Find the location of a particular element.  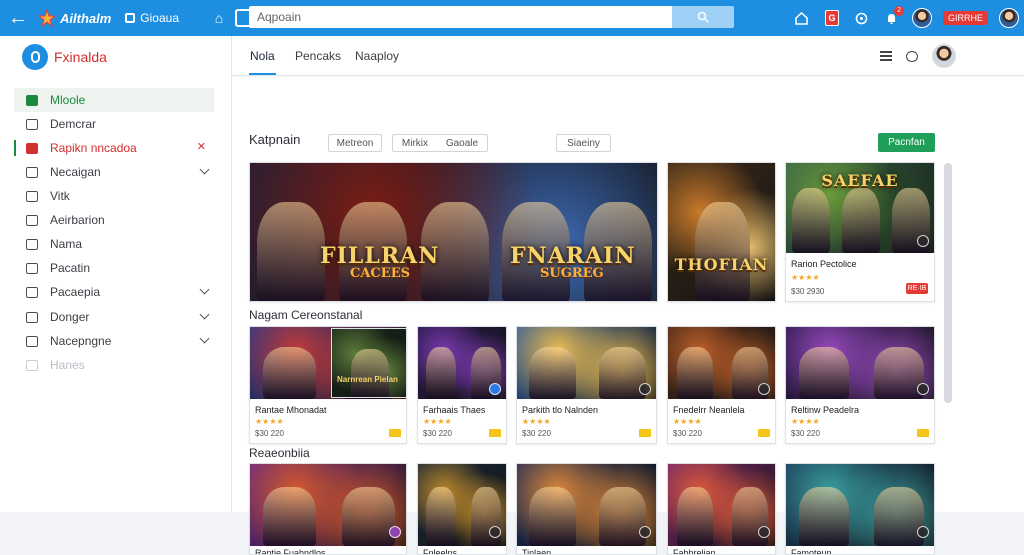

game-name: Fnedelrr Neanlela is located at coordinates (709, 410).